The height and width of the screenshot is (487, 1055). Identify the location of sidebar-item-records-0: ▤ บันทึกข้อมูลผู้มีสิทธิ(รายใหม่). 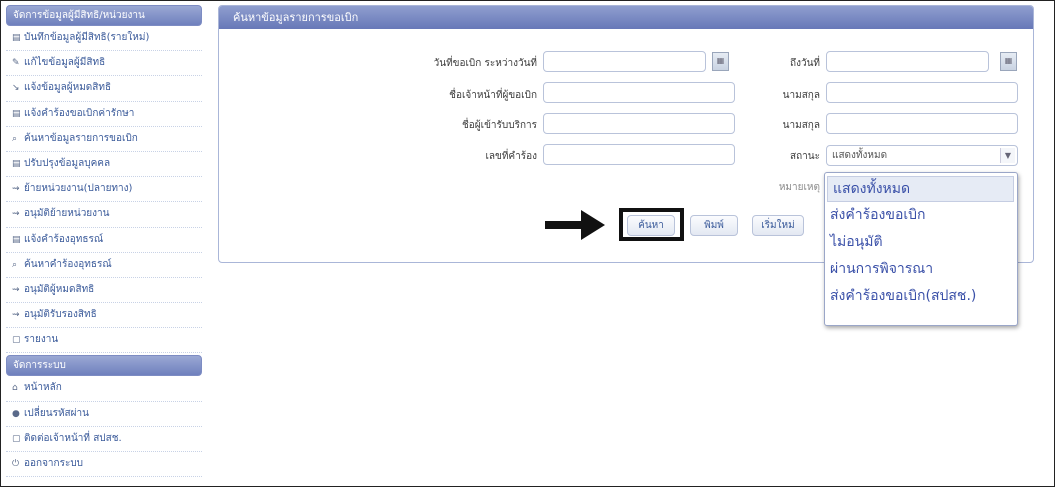
(104, 39).